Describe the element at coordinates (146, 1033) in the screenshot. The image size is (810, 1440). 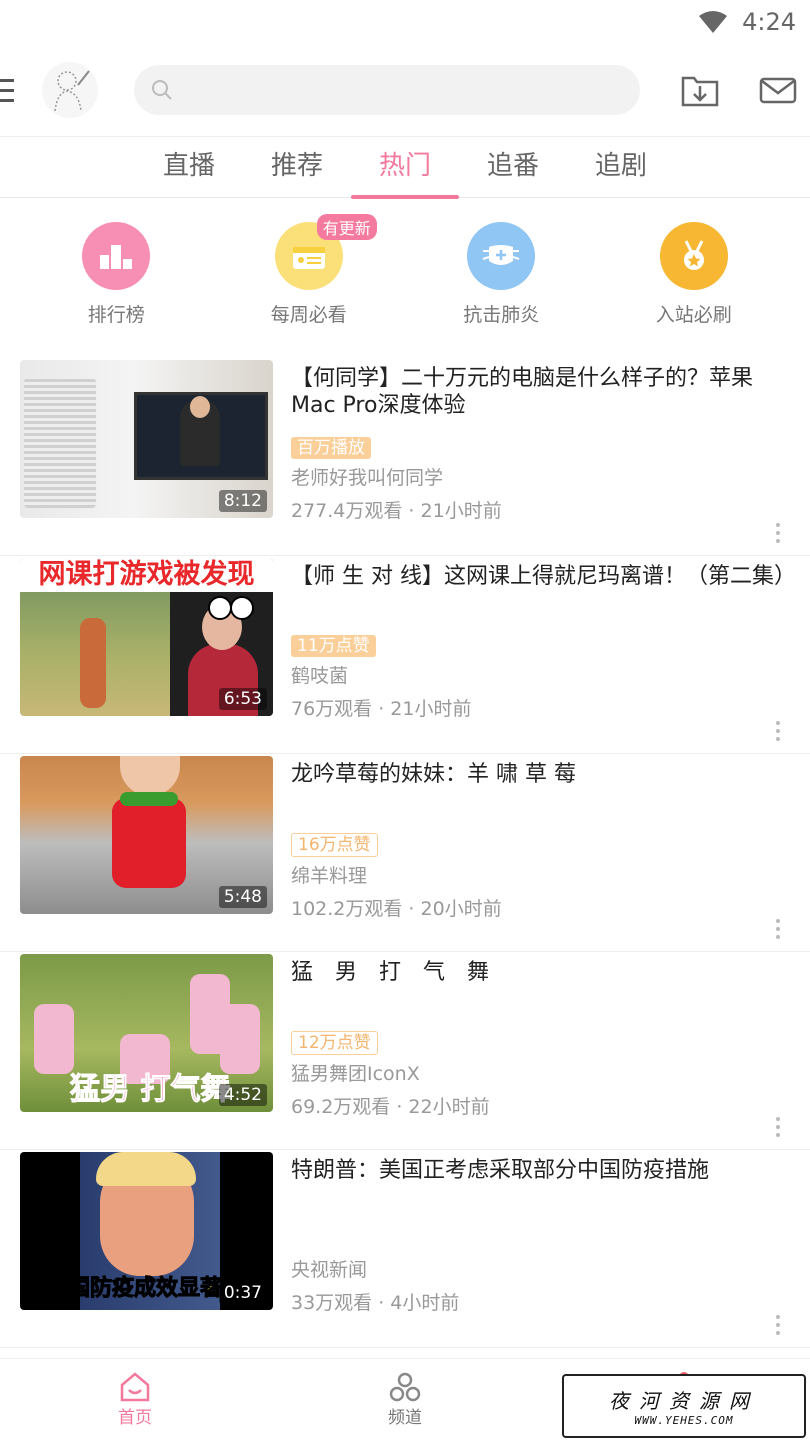
I see `video-thumbnail: 猛男 打气舞 4:52` at that location.